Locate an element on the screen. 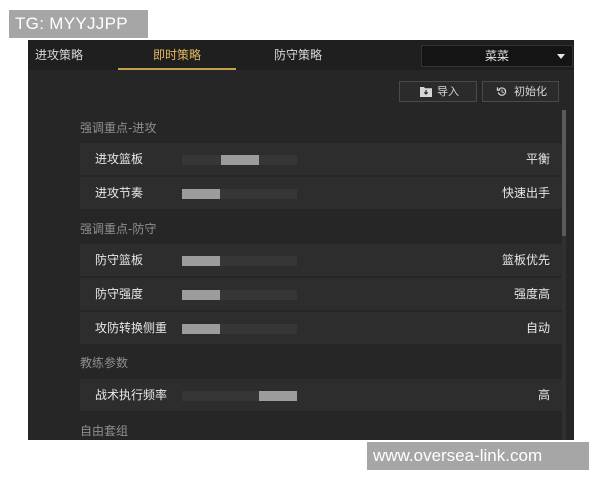  preset-dropdown: 菜菜 is located at coordinates (497, 56).